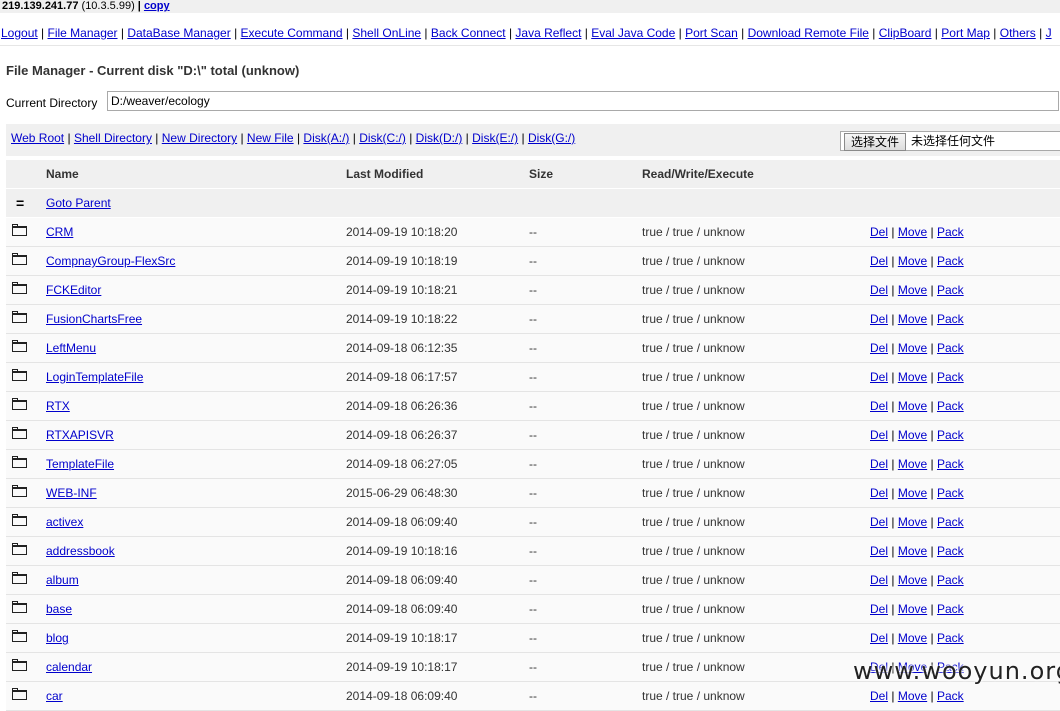 This screenshot has width=1060, height=711. What do you see at coordinates (94, 319) in the screenshot?
I see `folder-name-link: FusionChartsFree` at bounding box center [94, 319].